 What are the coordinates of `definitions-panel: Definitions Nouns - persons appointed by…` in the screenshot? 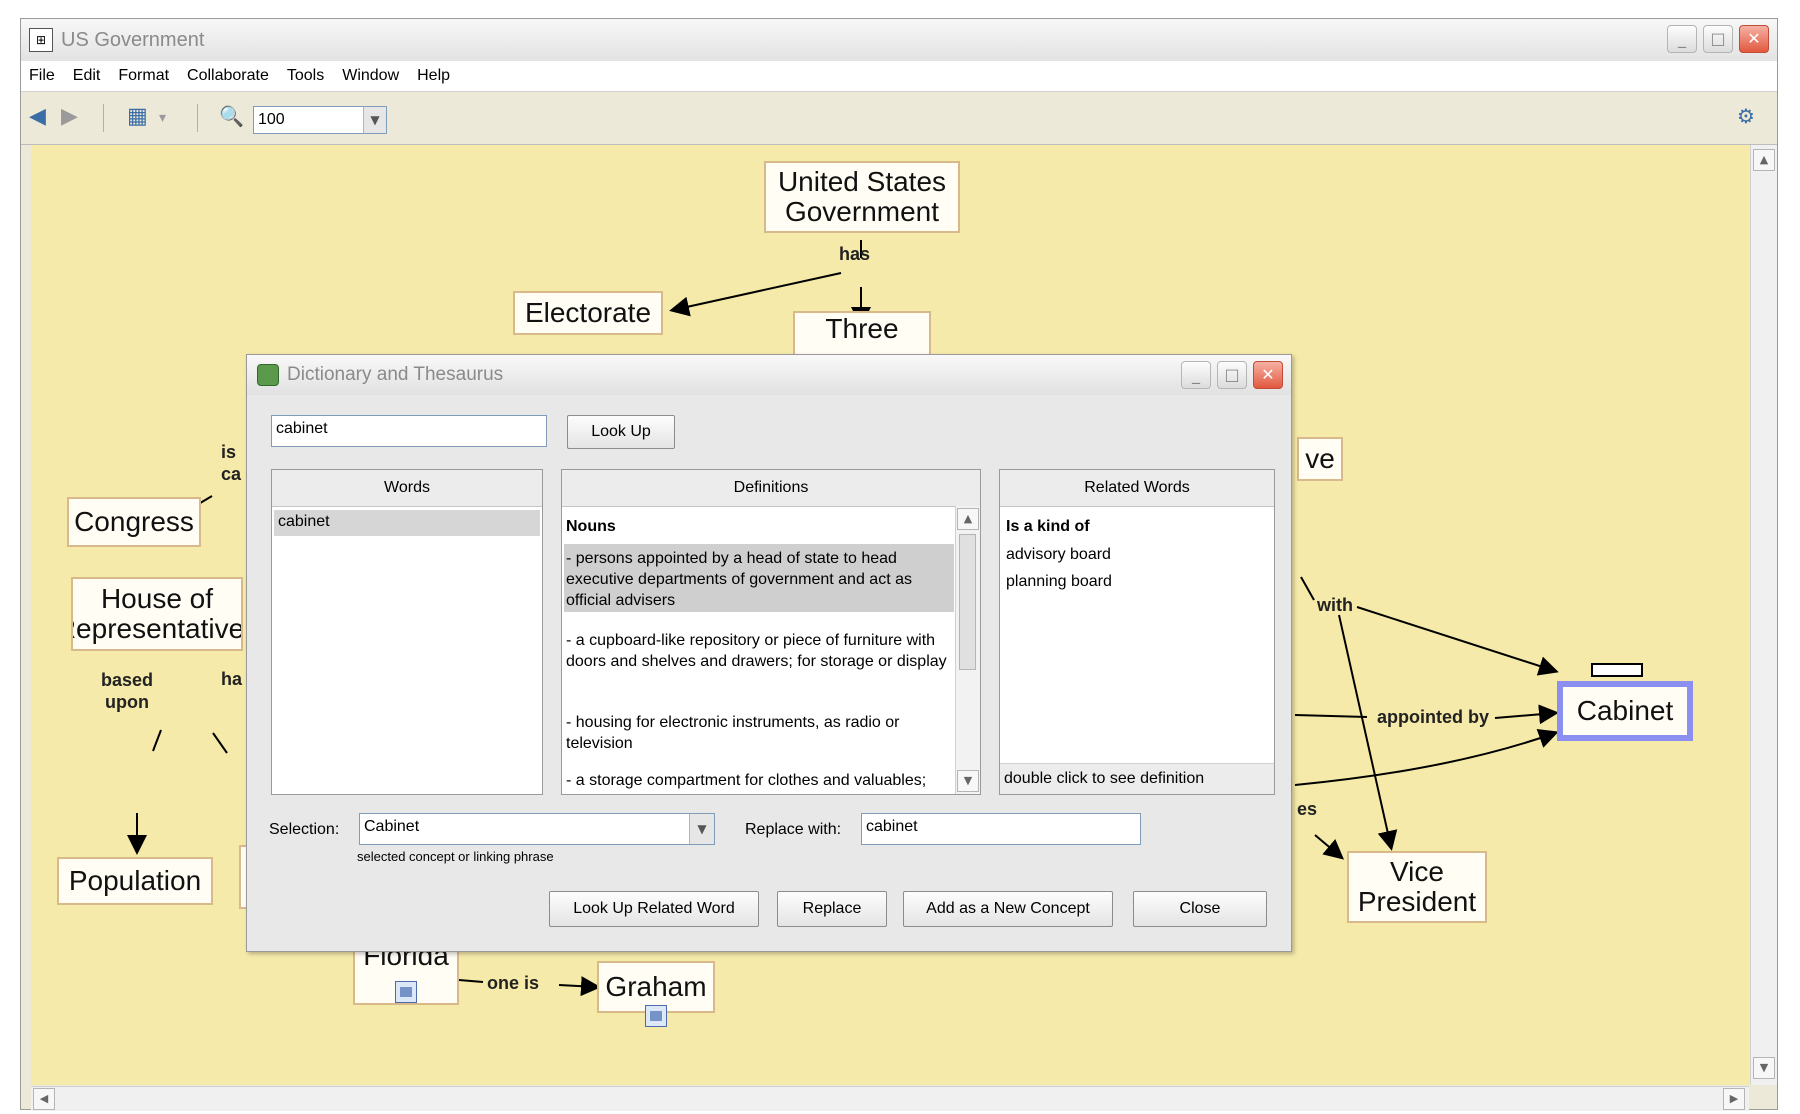 It's located at (771, 632).